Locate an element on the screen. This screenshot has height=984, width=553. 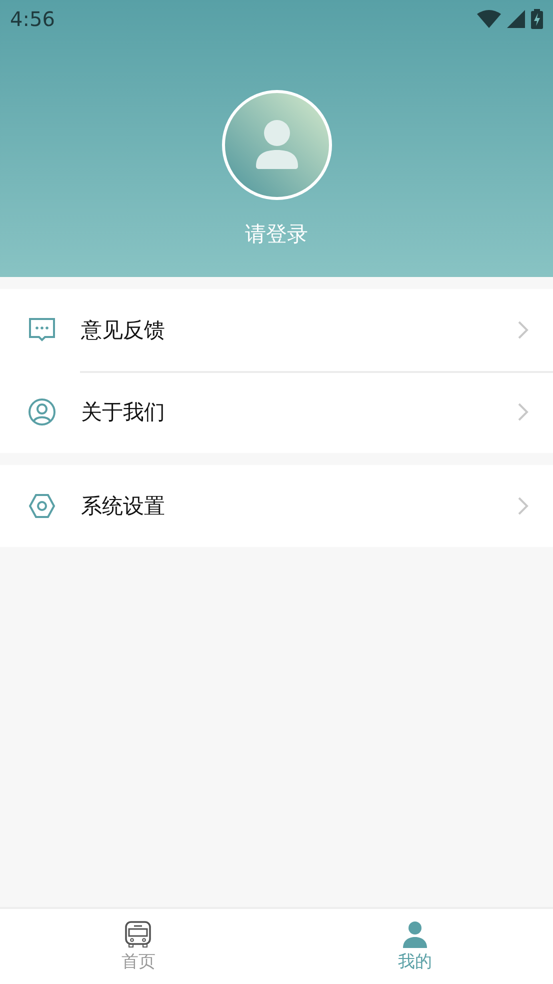
bus-icon is located at coordinates (138, 935).